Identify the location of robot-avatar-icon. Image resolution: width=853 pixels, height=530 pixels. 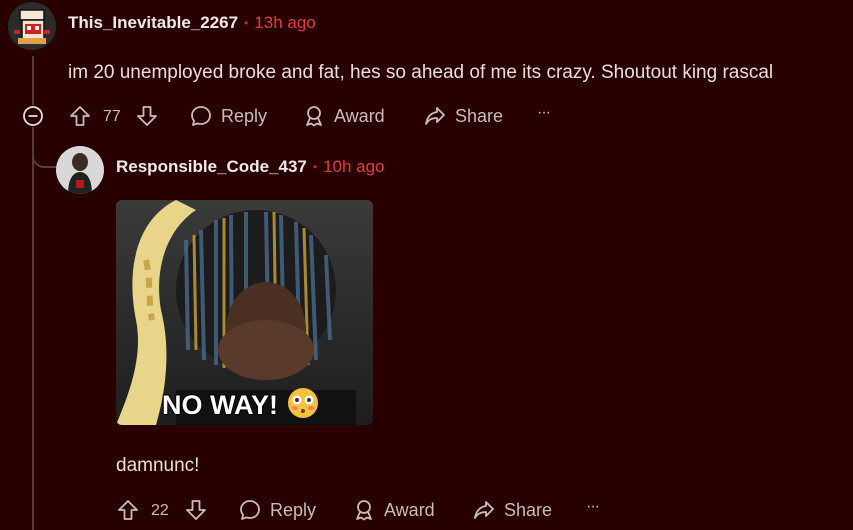
(32, 26).